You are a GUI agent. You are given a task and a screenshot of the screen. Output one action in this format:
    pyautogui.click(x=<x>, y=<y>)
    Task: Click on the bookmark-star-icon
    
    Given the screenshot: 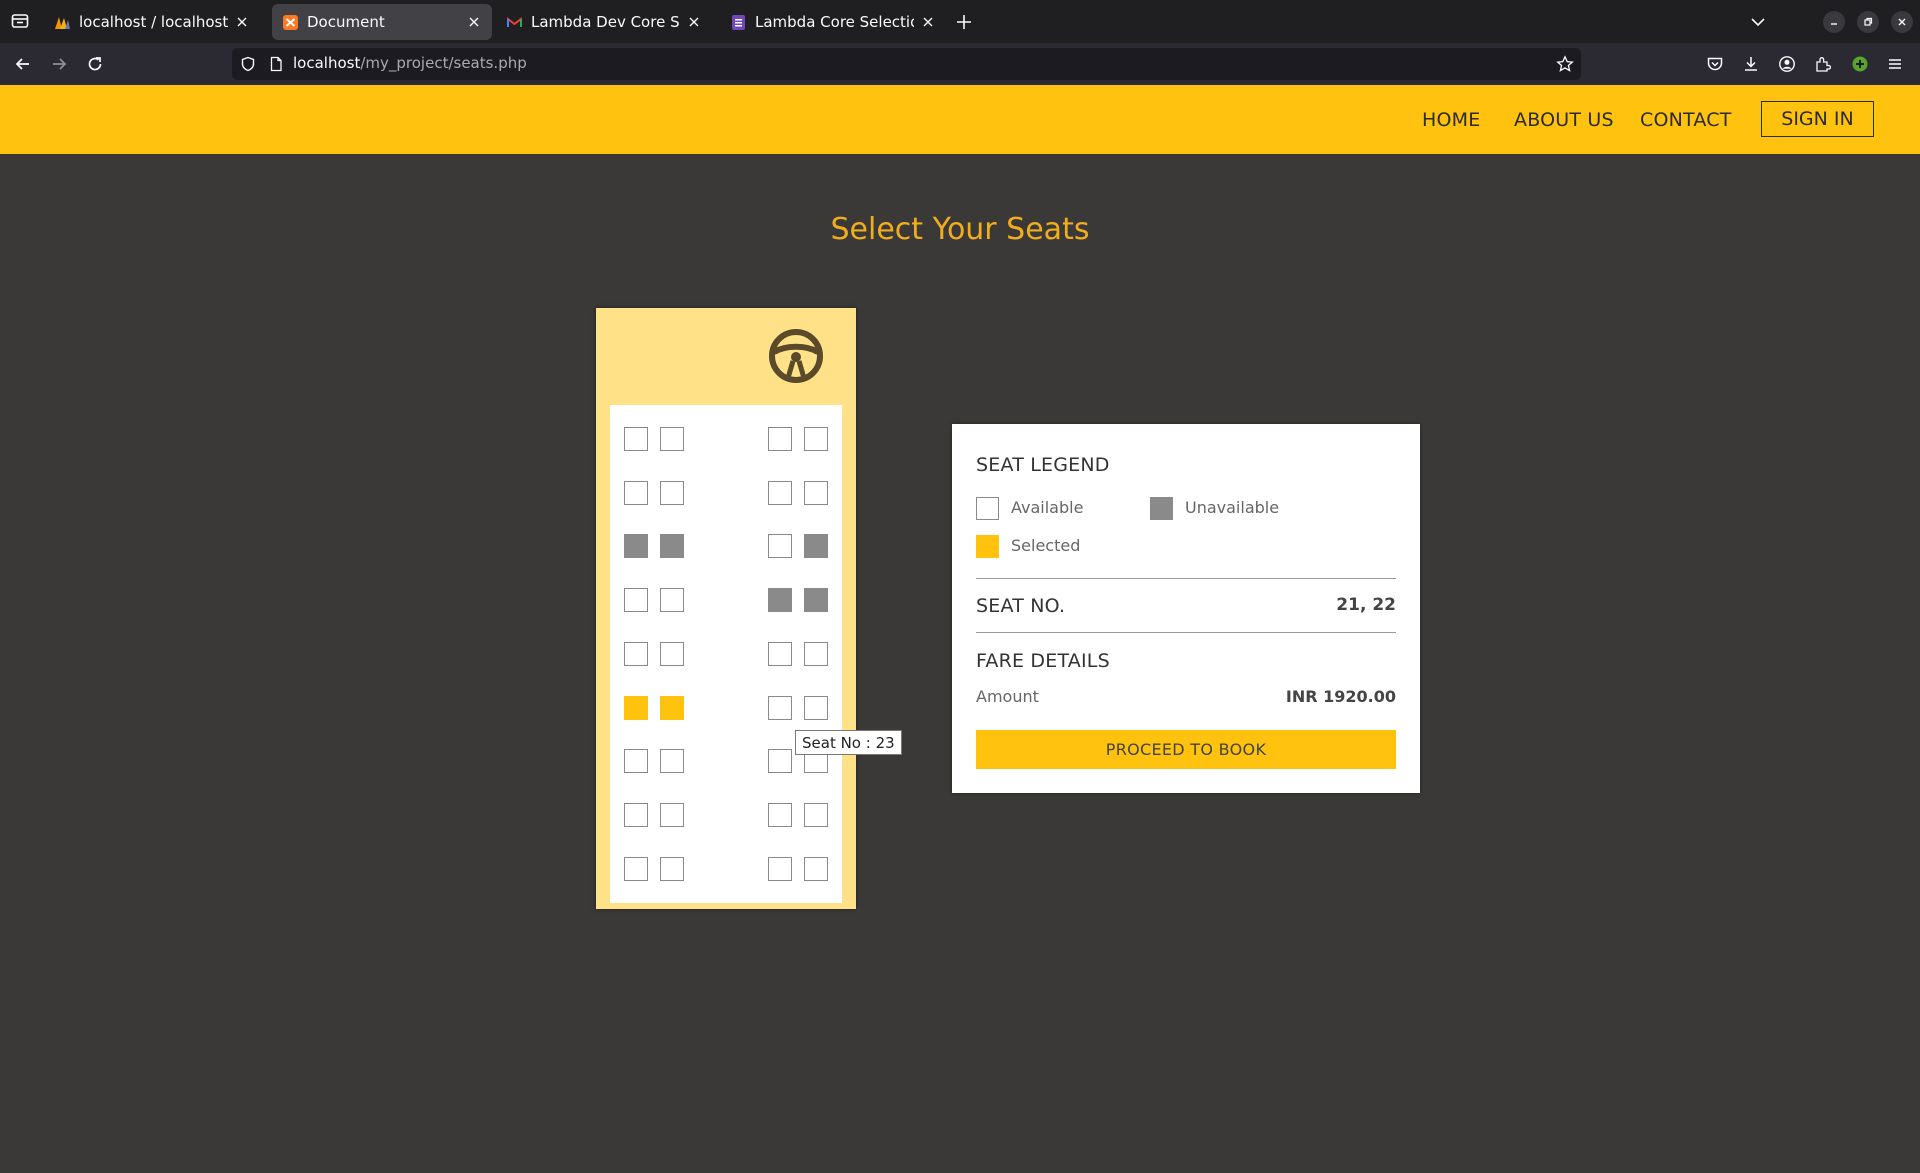 What is the action you would take?
    pyautogui.click(x=1565, y=64)
    